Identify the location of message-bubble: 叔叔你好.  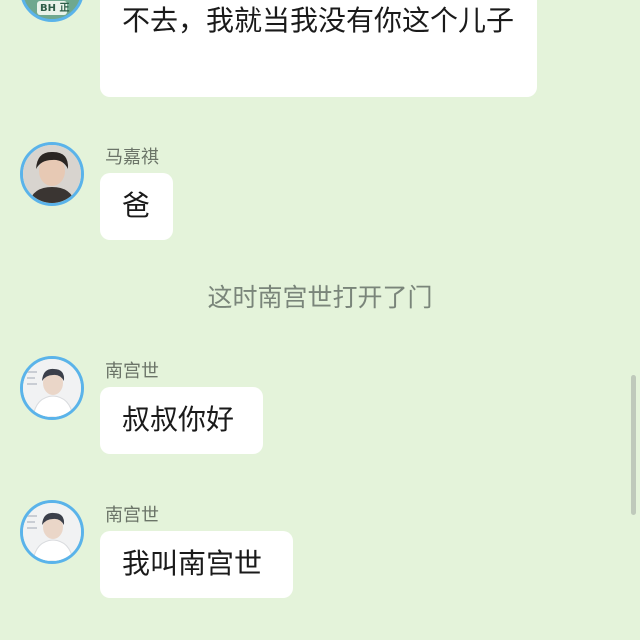
(181, 420).